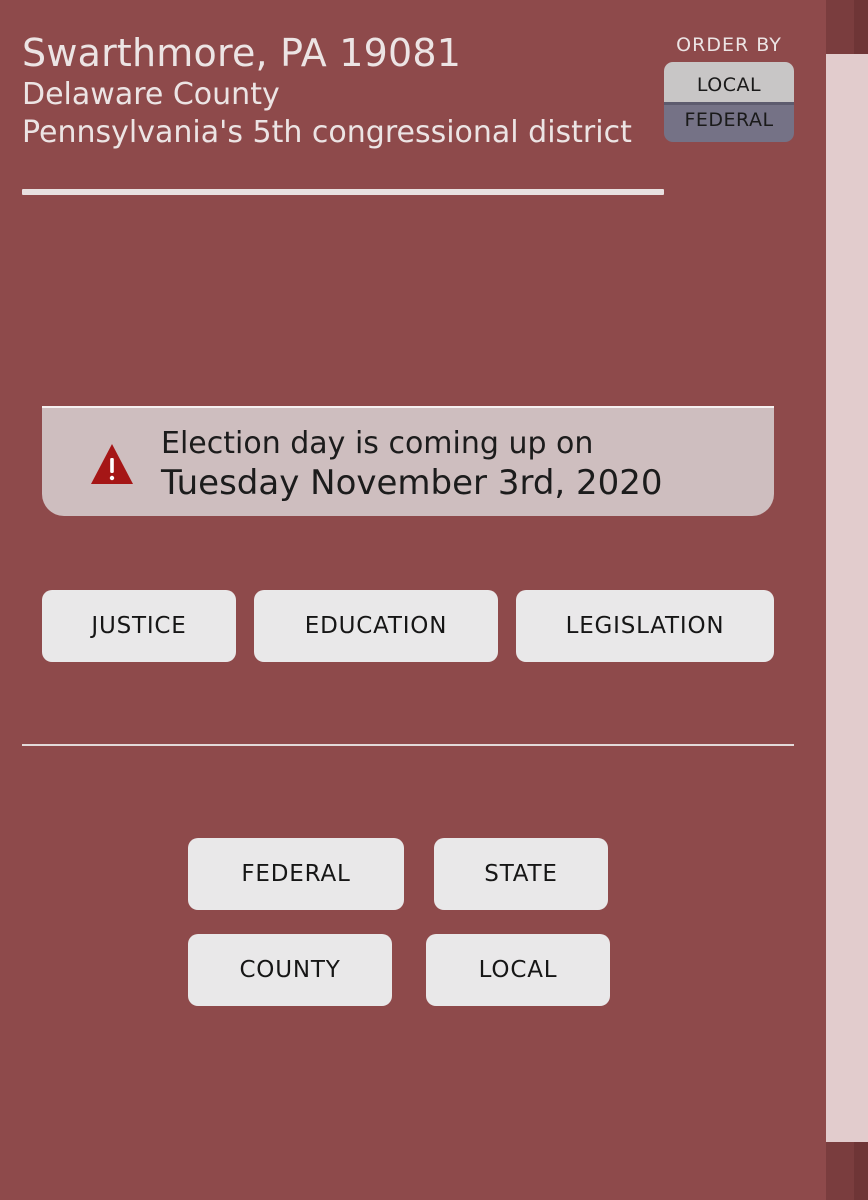 The image size is (868, 1200). What do you see at coordinates (521, 874) in the screenshot?
I see `level-button-state: STATE` at bounding box center [521, 874].